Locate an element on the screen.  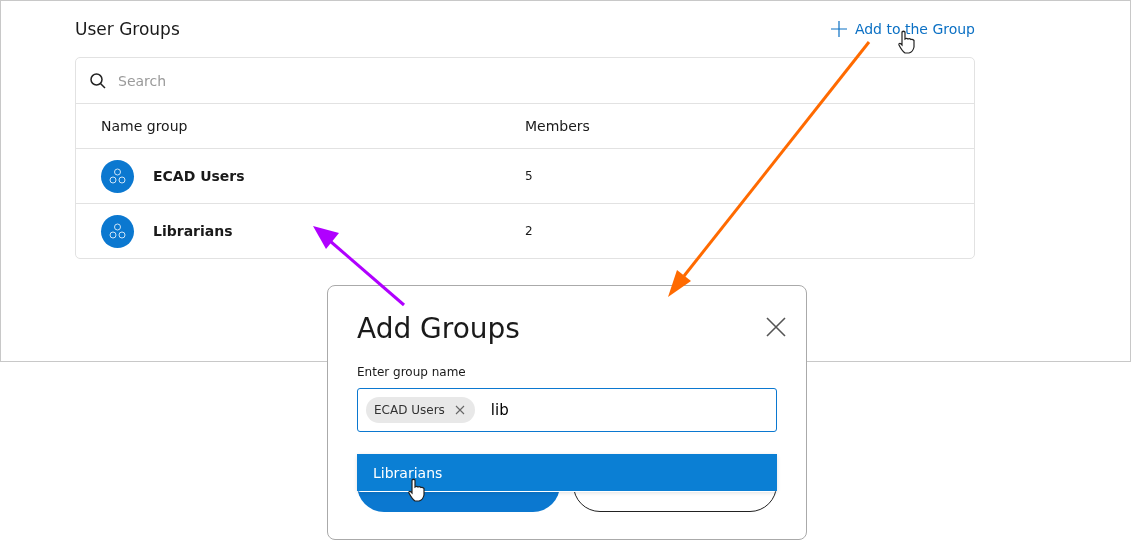
page-title: User Groups is located at coordinates (127, 29).